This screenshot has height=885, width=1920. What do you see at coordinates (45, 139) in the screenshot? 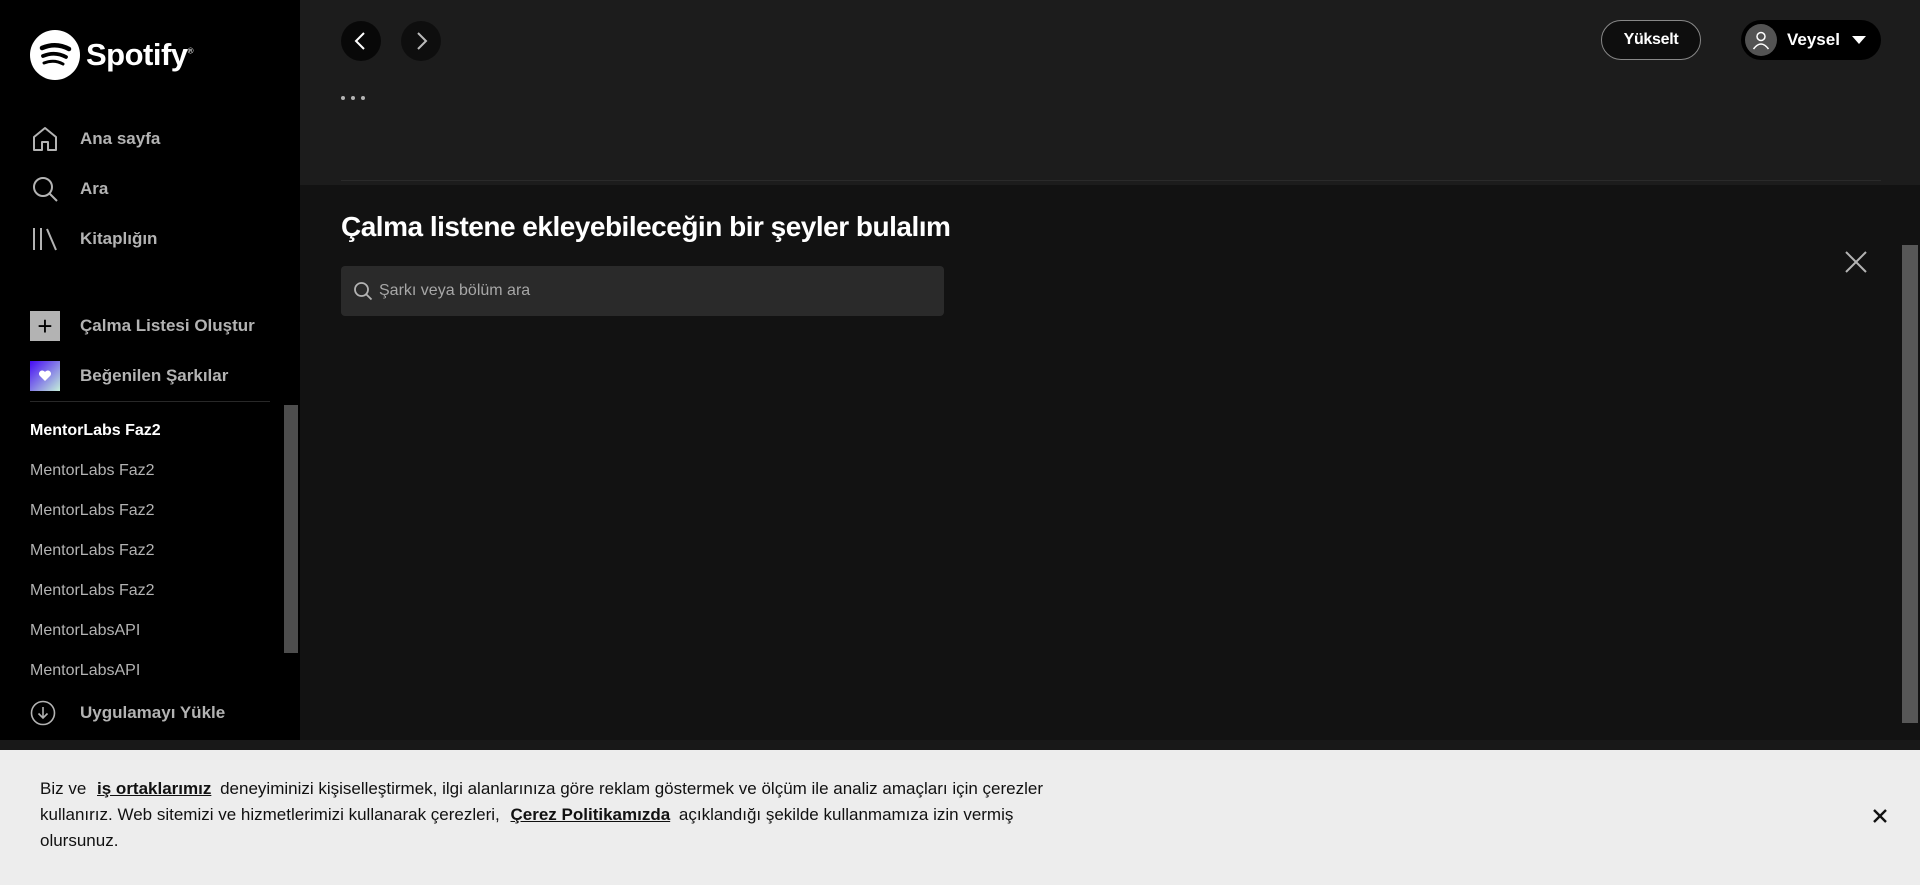
I see `home-icon` at bounding box center [45, 139].